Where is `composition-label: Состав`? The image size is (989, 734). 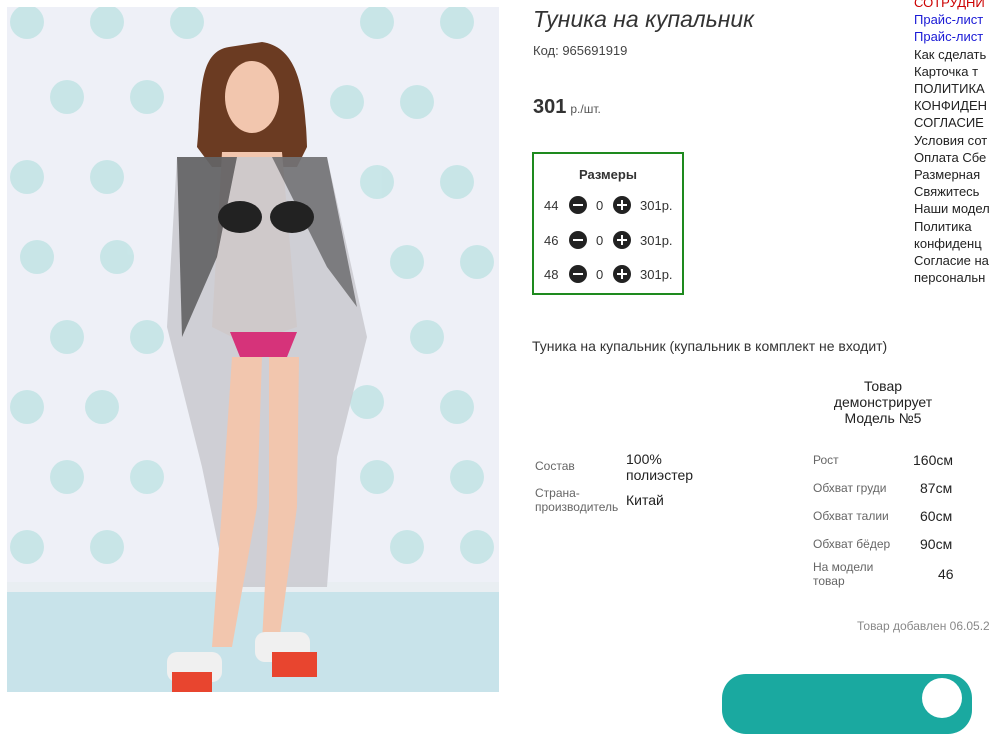
composition-label: Состав is located at coordinates (555, 466).